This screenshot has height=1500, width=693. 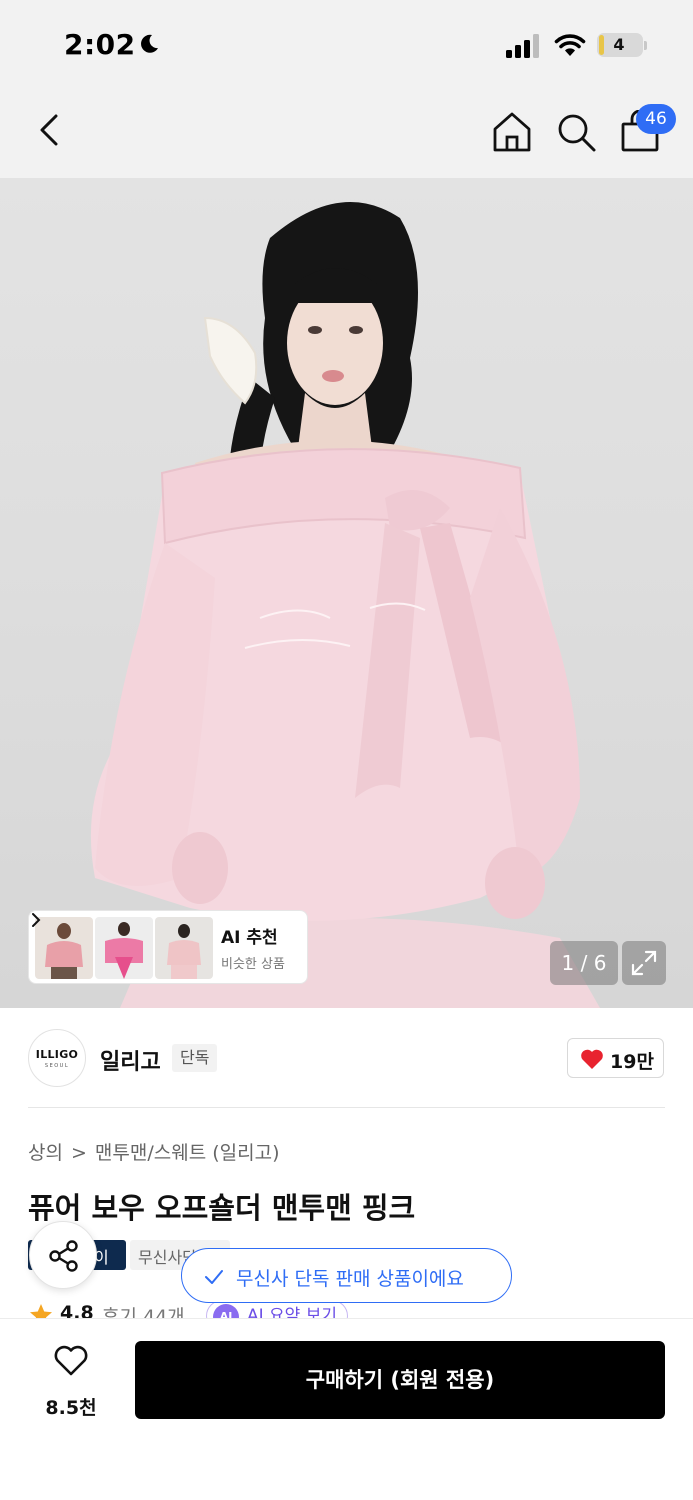 What do you see at coordinates (346, 134) in the screenshot?
I see `nav-bar` at bounding box center [346, 134].